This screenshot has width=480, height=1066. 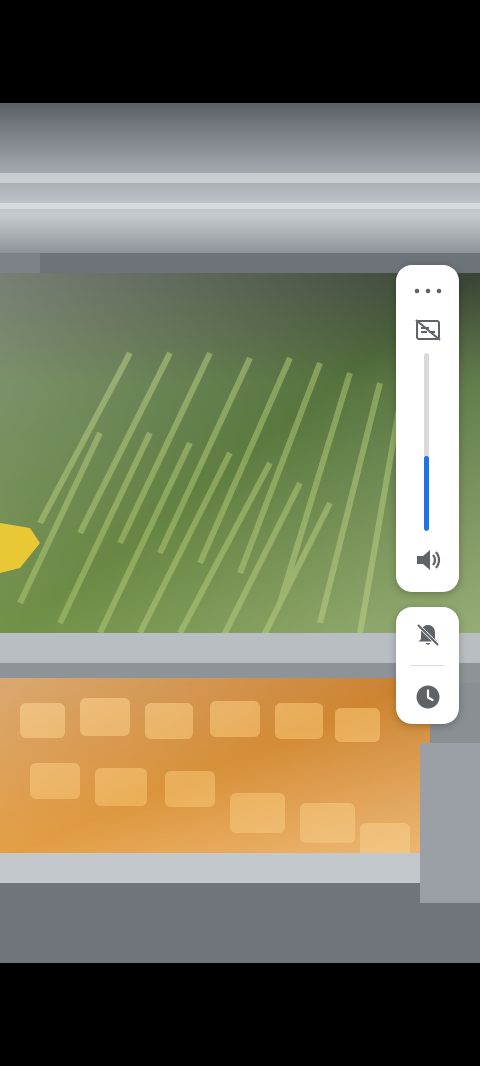 What do you see at coordinates (427, 560) in the screenshot?
I see `volume-up-icon` at bounding box center [427, 560].